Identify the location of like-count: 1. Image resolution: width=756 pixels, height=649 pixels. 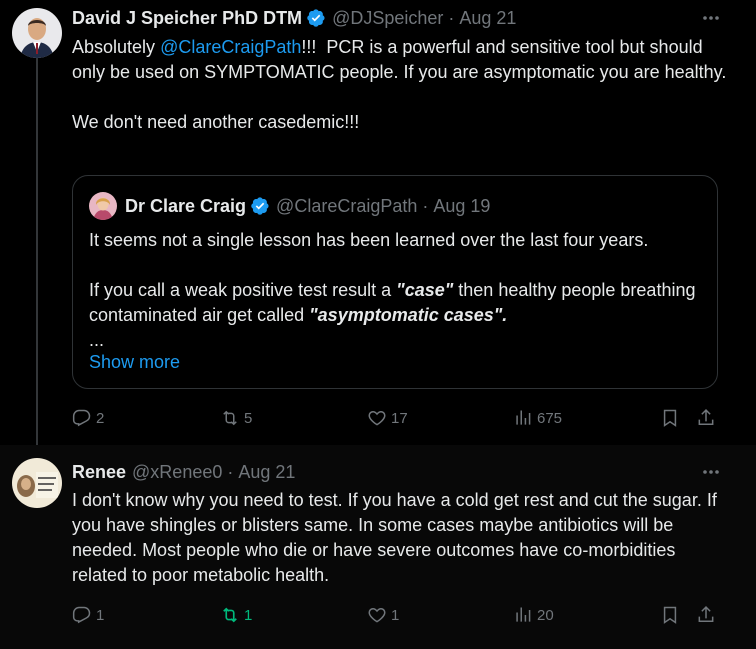
(395, 615).